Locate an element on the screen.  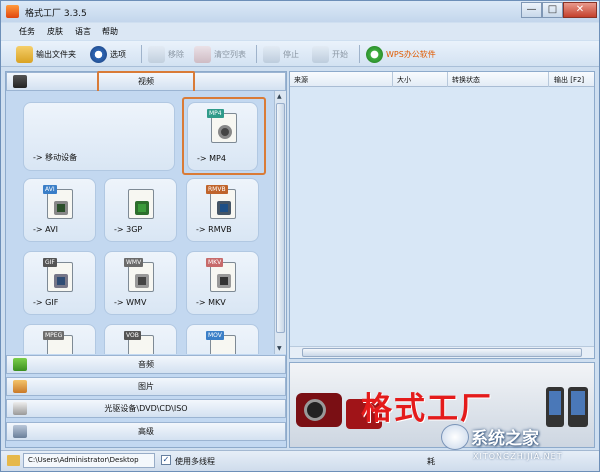
format-factory-app-icon is located at coordinates (12, 11).